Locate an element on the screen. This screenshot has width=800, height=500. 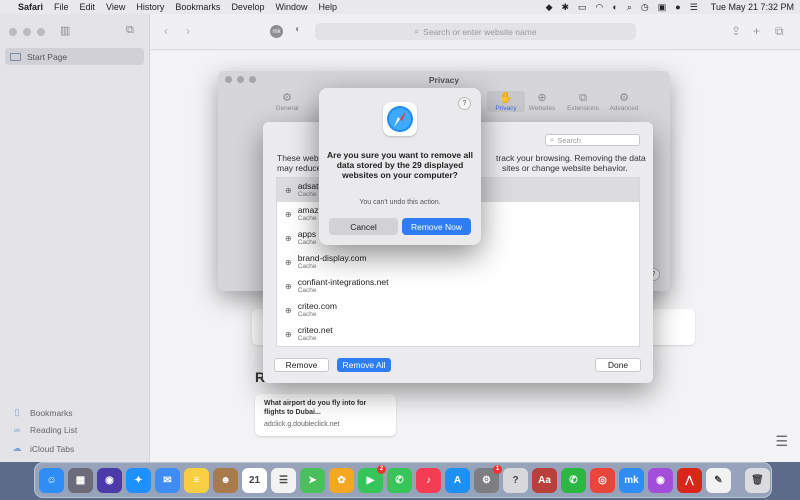
acrobat-icon: ⋀ is located at coordinates (689, 480).